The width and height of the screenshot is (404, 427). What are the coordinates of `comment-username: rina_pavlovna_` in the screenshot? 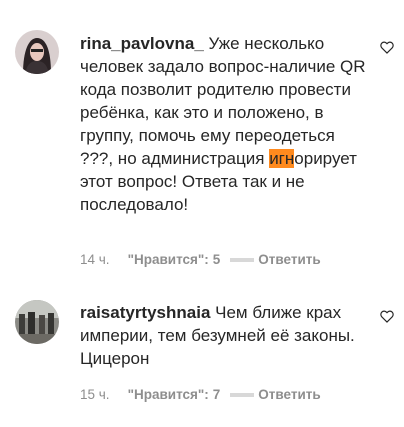 It's located at (142, 43).